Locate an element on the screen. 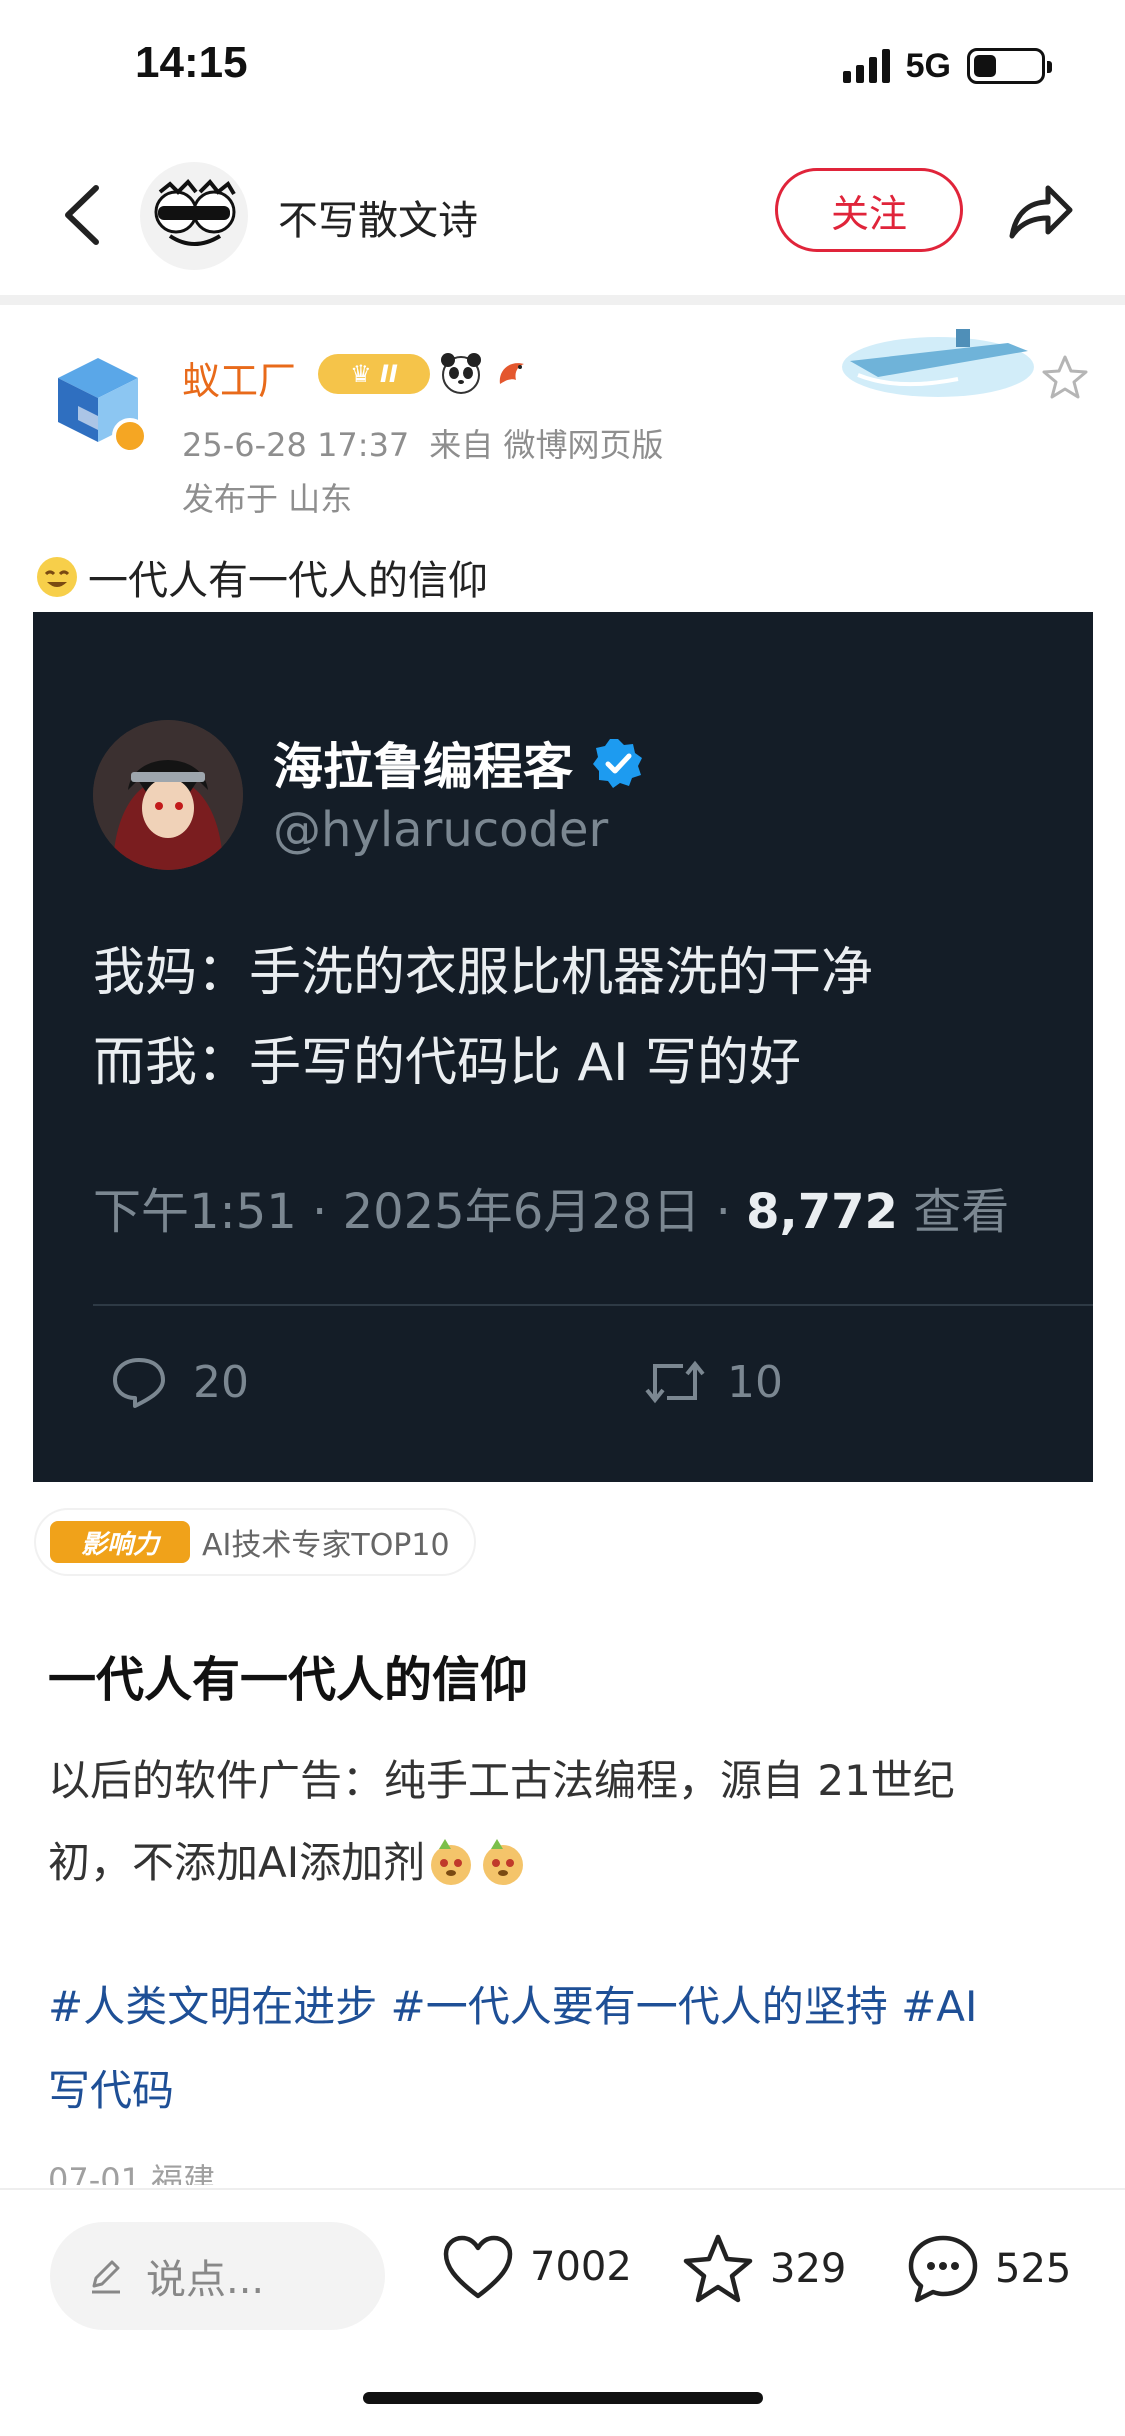 This screenshot has width=1125, height=2436. retweet-icon is located at coordinates (675, 1382).